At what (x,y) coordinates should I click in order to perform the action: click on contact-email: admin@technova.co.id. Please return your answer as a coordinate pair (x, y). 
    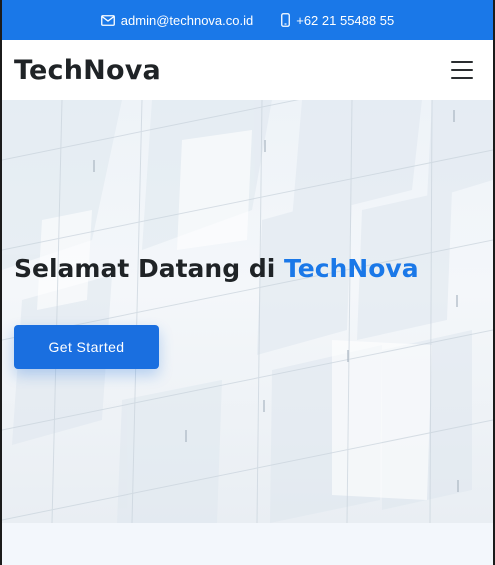
    Looking at the image, I should click on (177, 20).